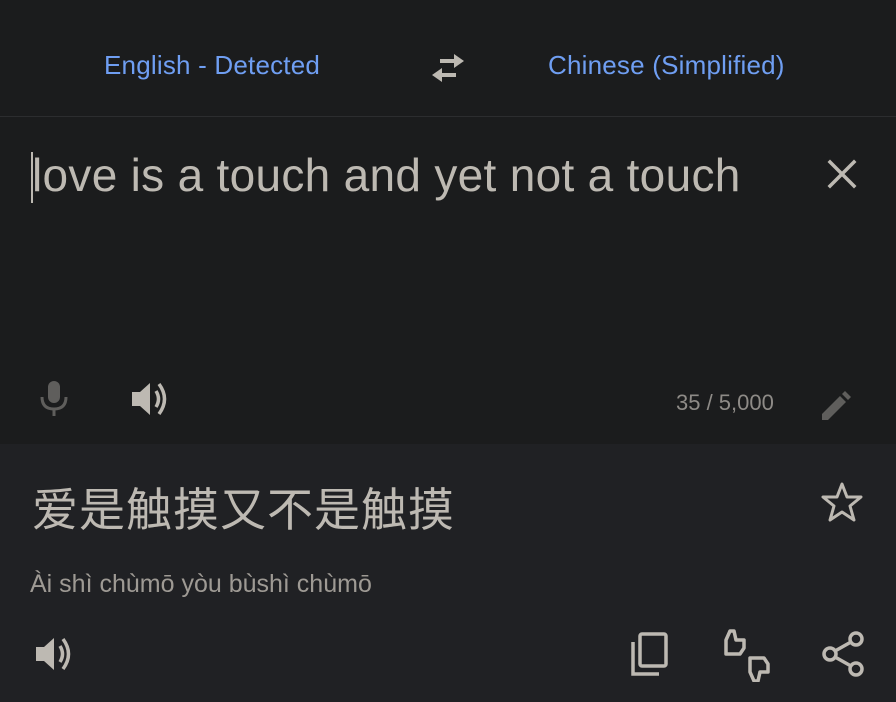 This screenshot has height=702, width=896. I want to click on swap-languages-button, so click(448, 68).